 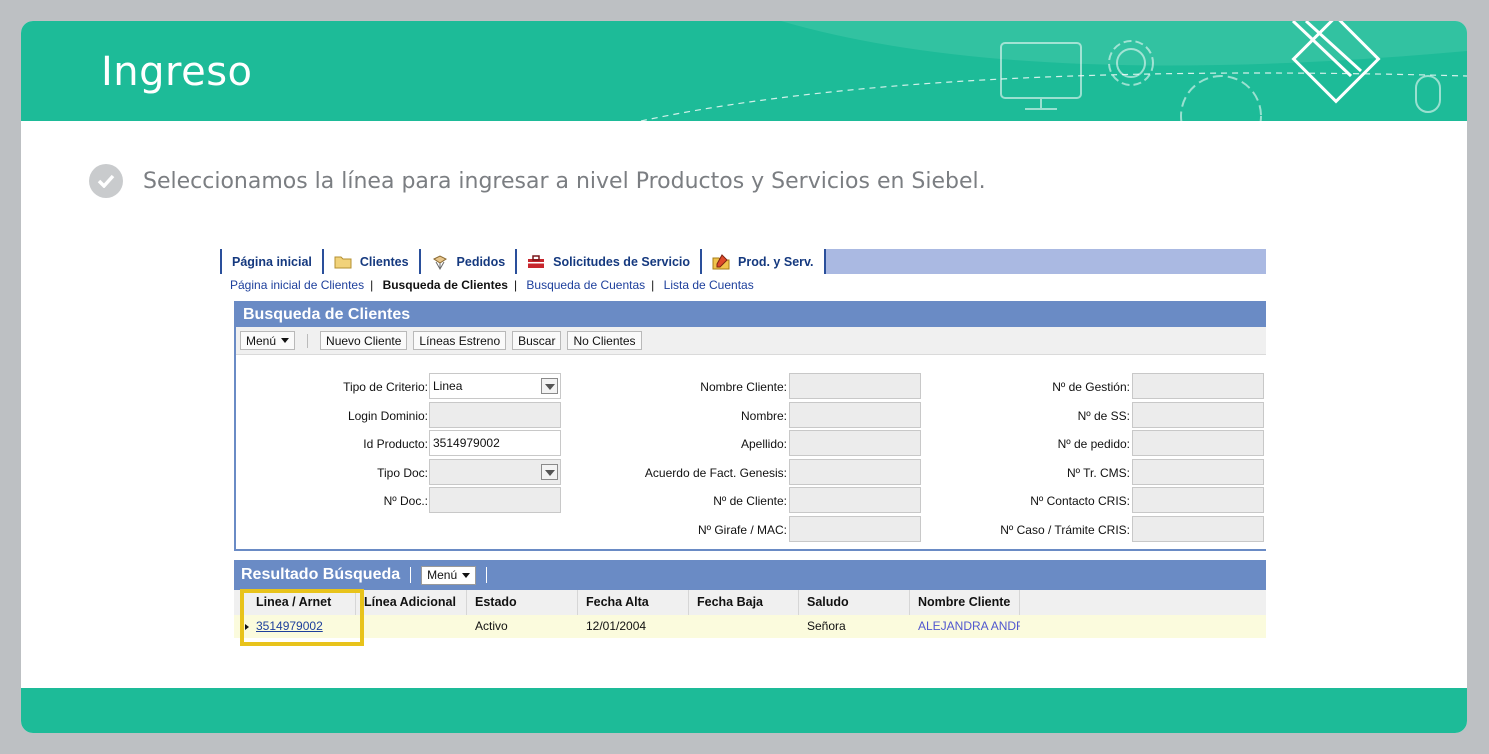 I want to click on apellido-label: Apellido:, so click(x=763, y=444).